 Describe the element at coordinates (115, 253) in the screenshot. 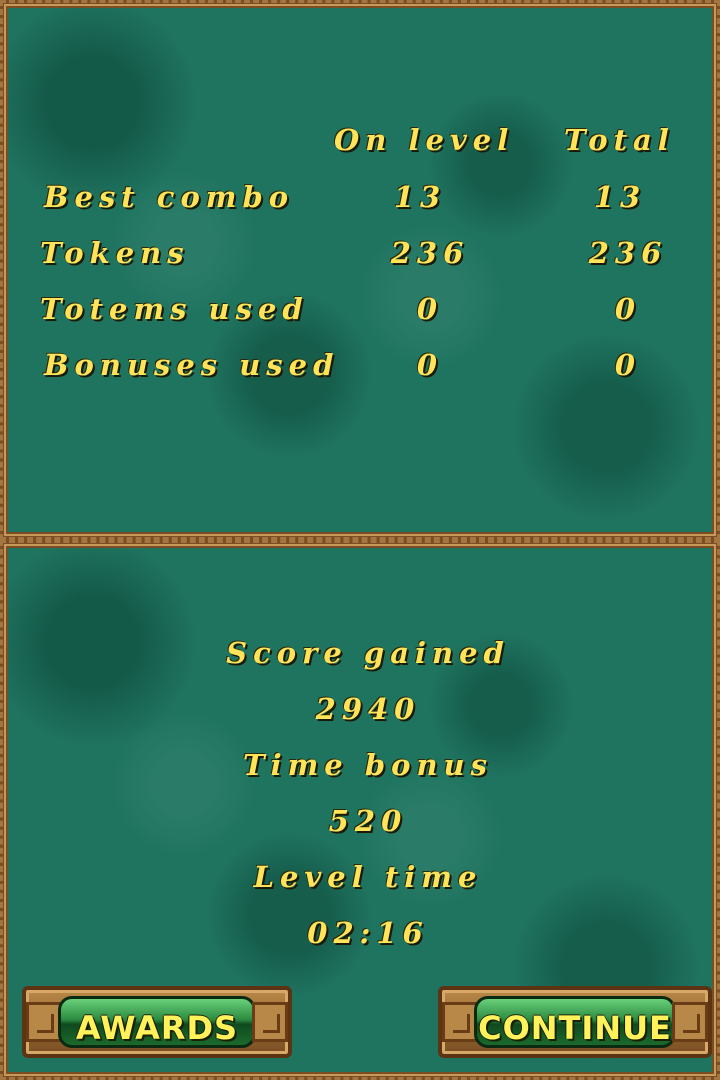

I see `row-label-tokens: Tokens` at that location.